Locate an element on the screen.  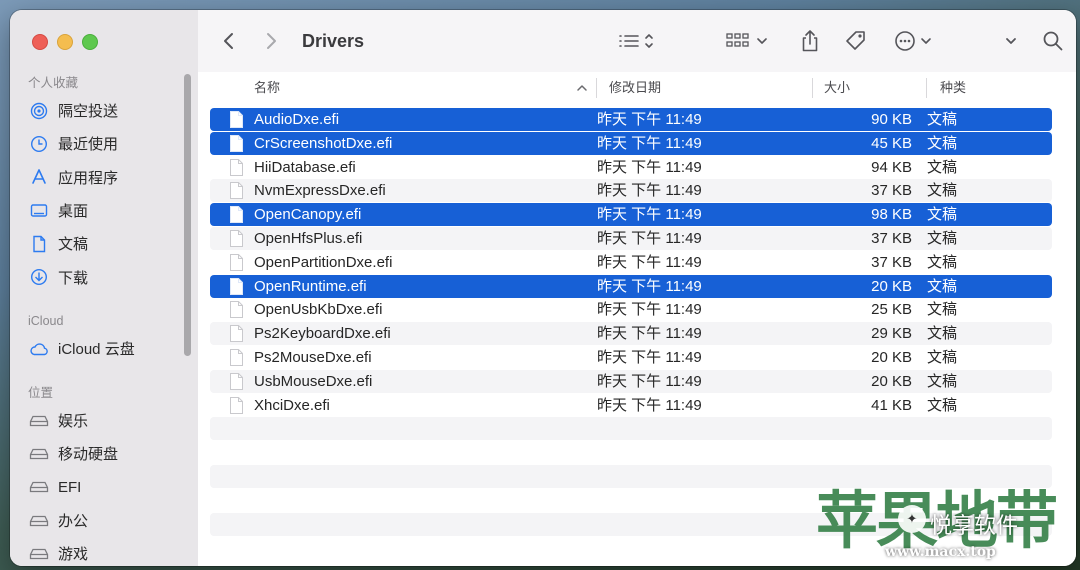
file-row: OpenCanopy.efi 昨天 下午 11:49 98 KB 文稿 is located at coordinates (631, 215).